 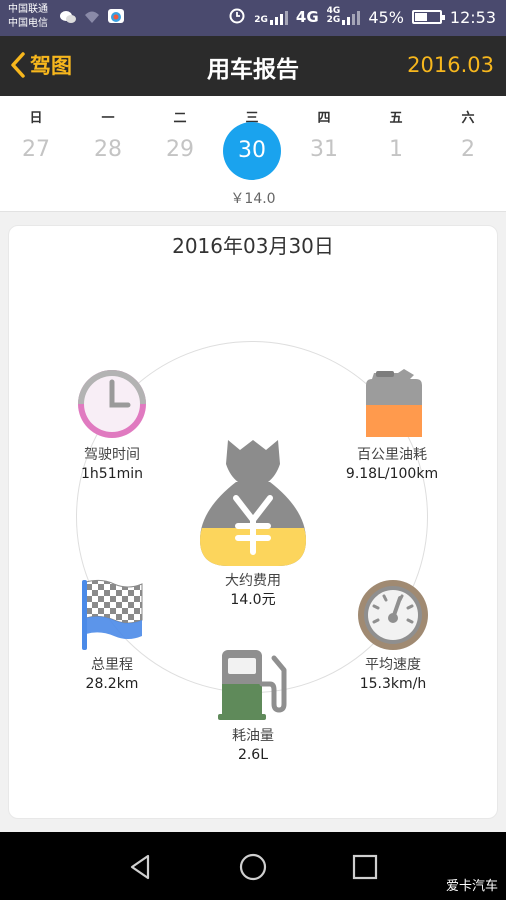 What do you see at coordinates (396, 118) in the screenshot?
I see `weekday-fri: 五` at bounding box center [396, 118].